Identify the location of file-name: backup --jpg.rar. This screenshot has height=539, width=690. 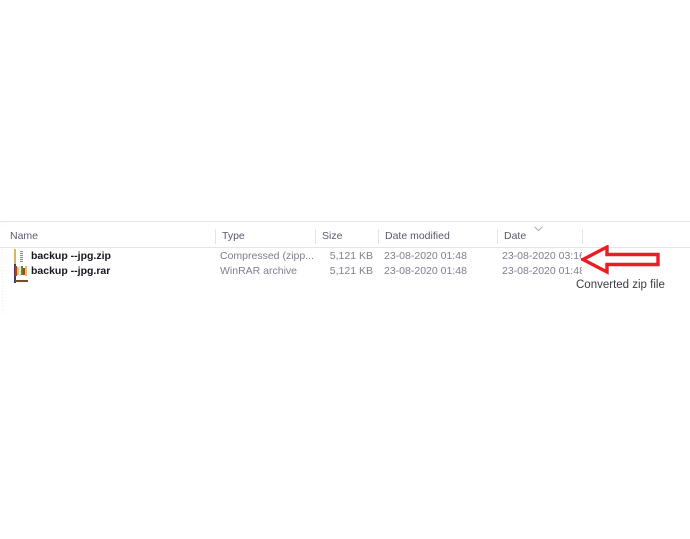
(123, 271).